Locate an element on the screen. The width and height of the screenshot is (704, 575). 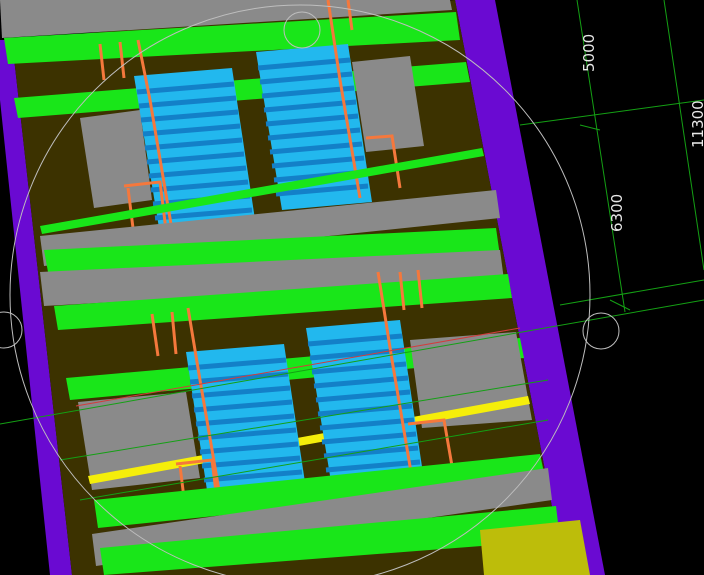
dimension-total: 11300 is located at coordinates (696, 124).